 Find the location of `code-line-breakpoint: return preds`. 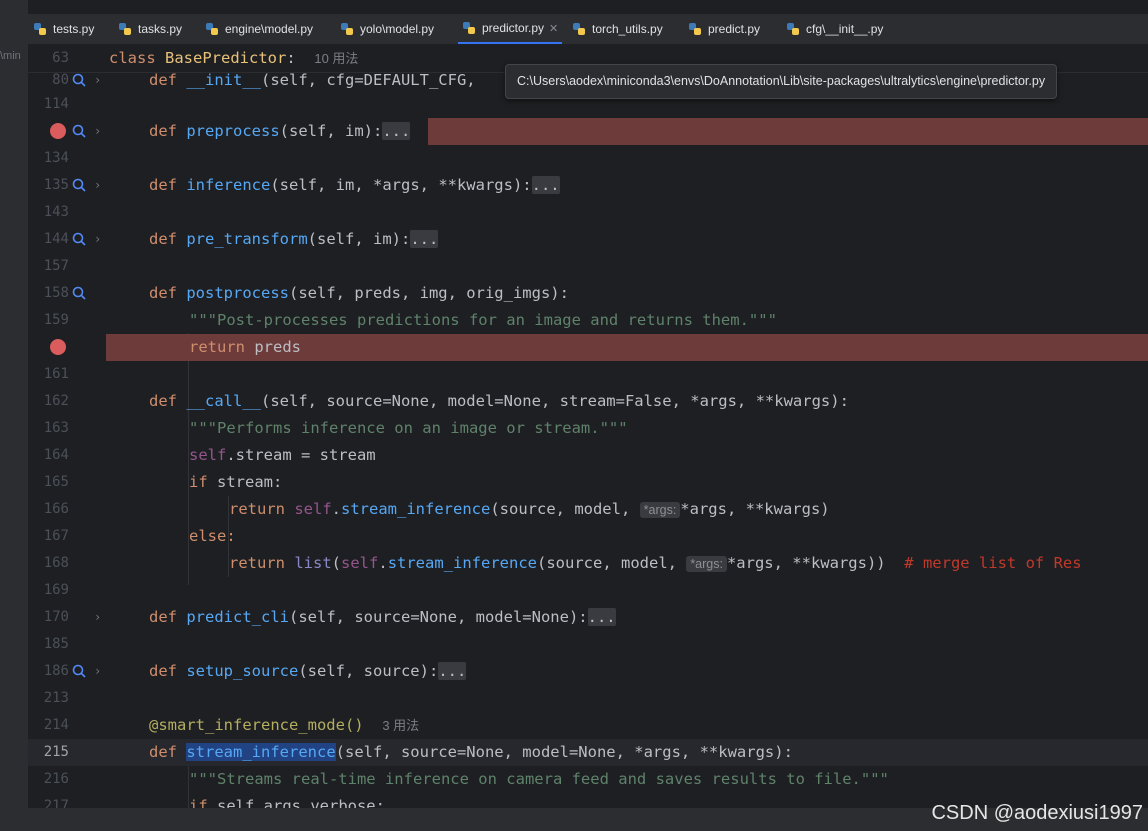

code-line-breakpoint: return preds is located at coordinates (627, 347).